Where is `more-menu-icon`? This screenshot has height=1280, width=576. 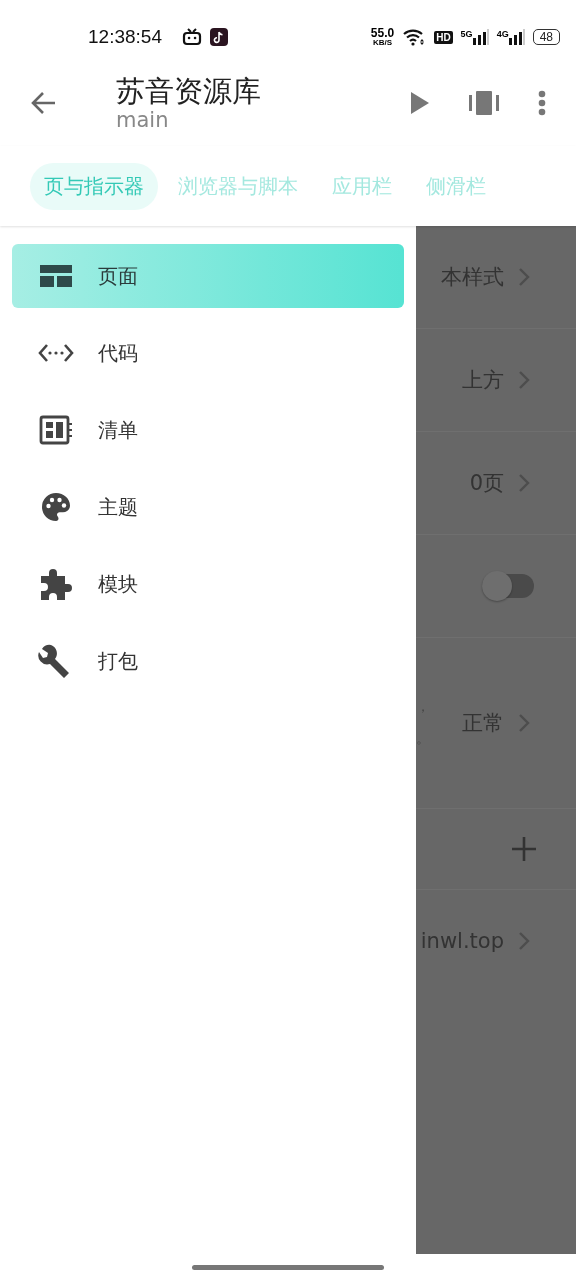
more-menu-icon is located at coordinates (542, 103).